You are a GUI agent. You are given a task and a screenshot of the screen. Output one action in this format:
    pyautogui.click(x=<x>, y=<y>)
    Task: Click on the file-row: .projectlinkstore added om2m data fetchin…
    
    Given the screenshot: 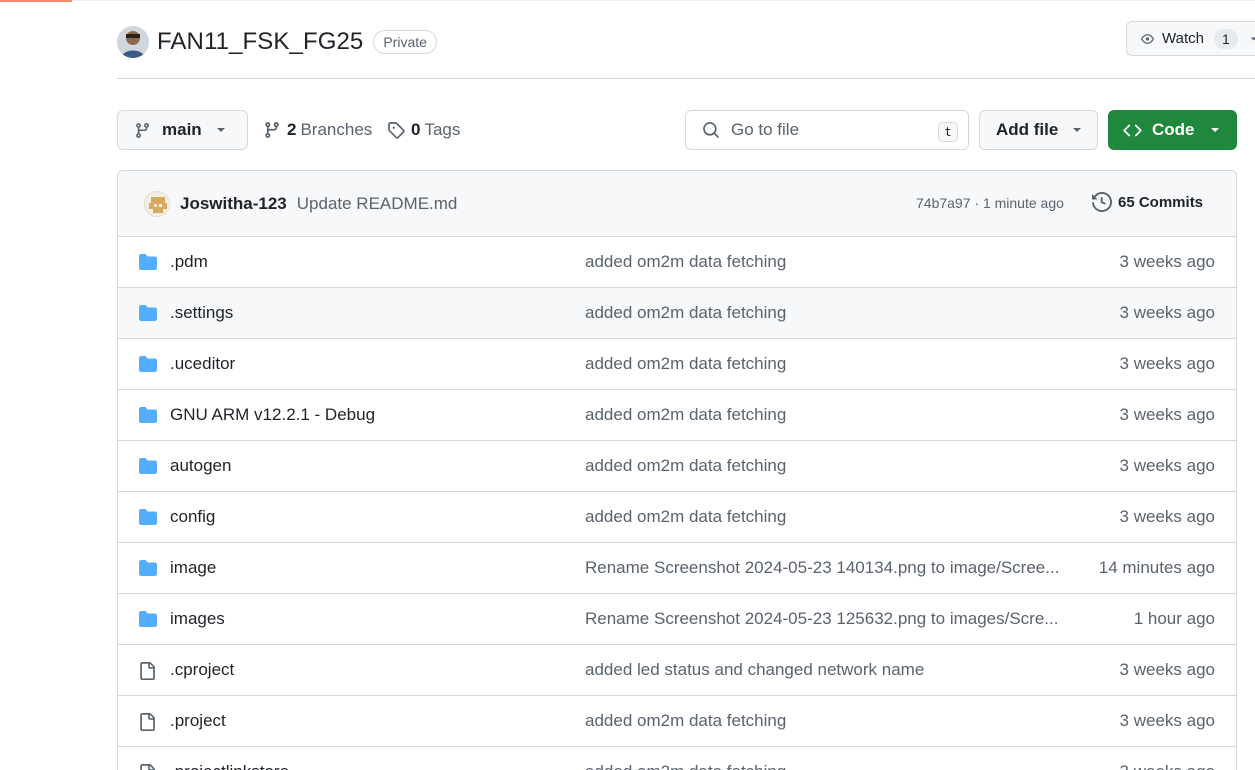 What is the action you would take?
    pyautogui.click(x=677, y=758)
    